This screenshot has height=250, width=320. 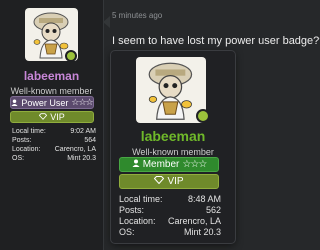 I want to click on stat-local-time: Local time: 8:48 AM, so click(x=170, y=199).